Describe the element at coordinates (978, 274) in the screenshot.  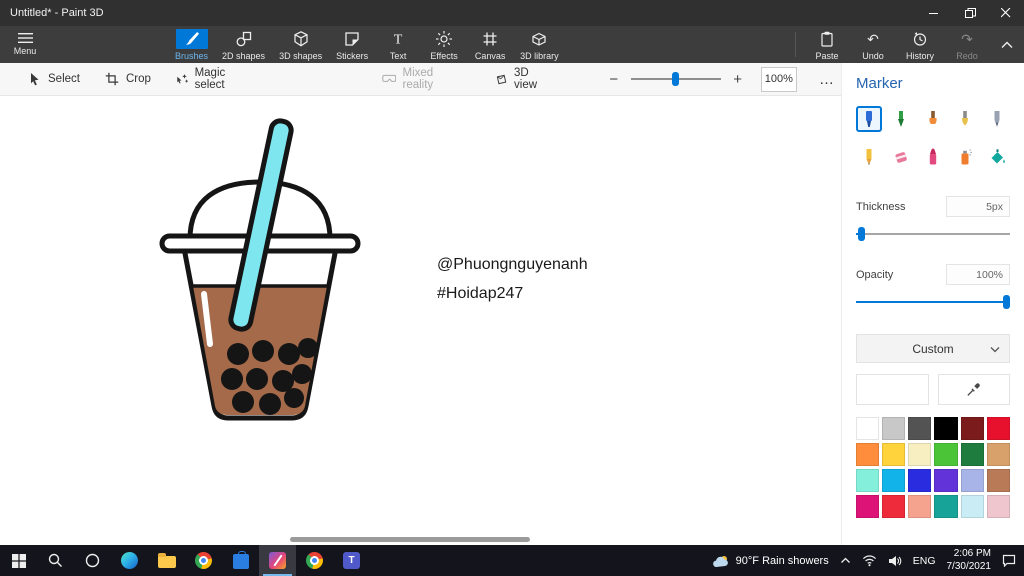
I see `opacity-value-field: 100%` at that location.